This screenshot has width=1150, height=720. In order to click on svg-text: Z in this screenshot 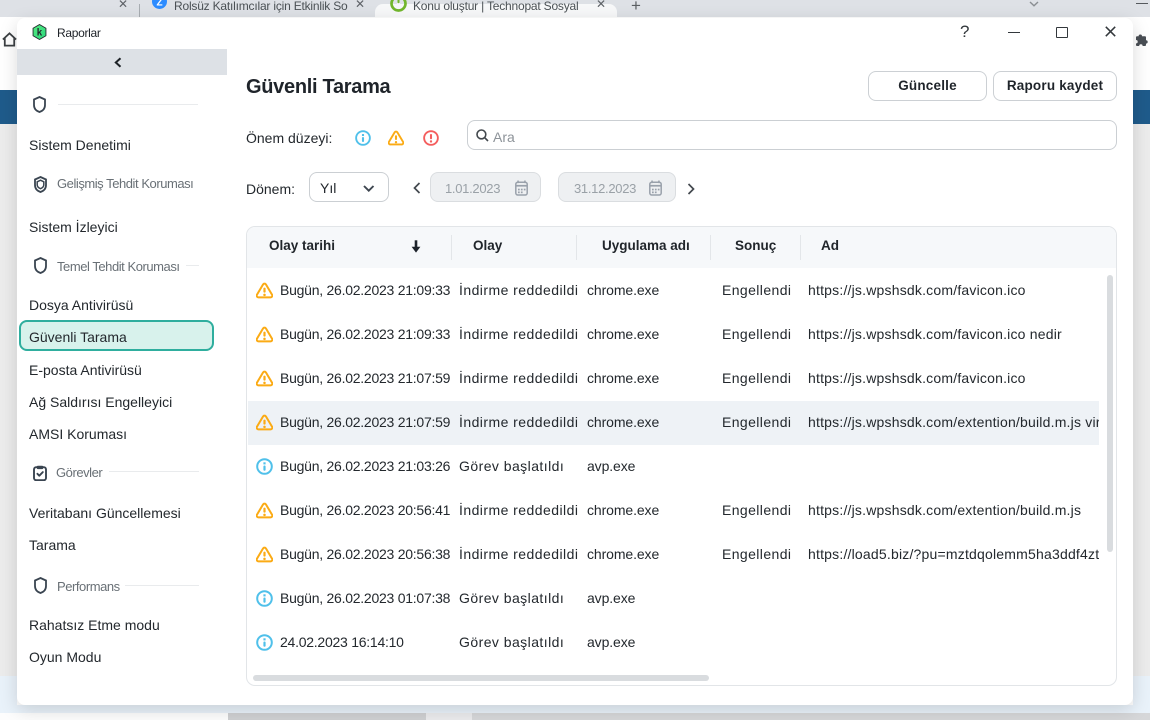, I will do `click(159, 4)`.